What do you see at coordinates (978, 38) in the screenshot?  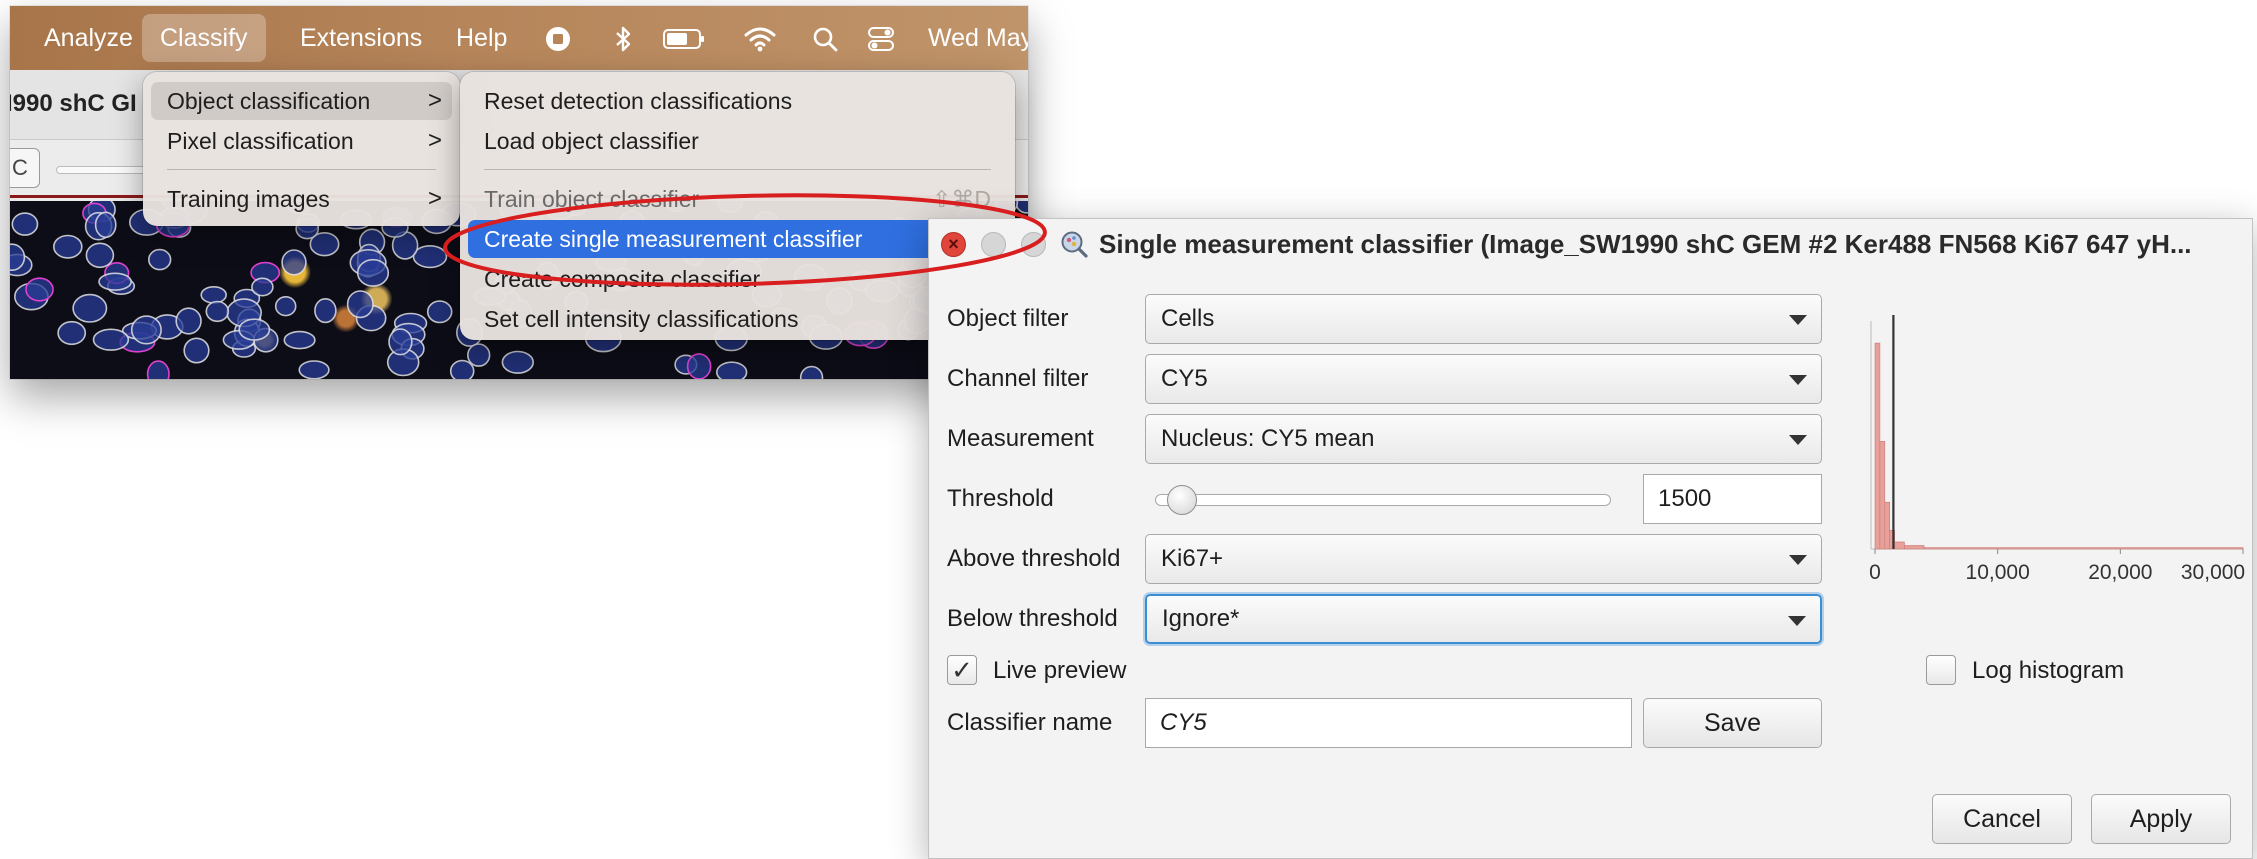 I see `menubar-clock: Wed May` at bounding box center [978, 38].